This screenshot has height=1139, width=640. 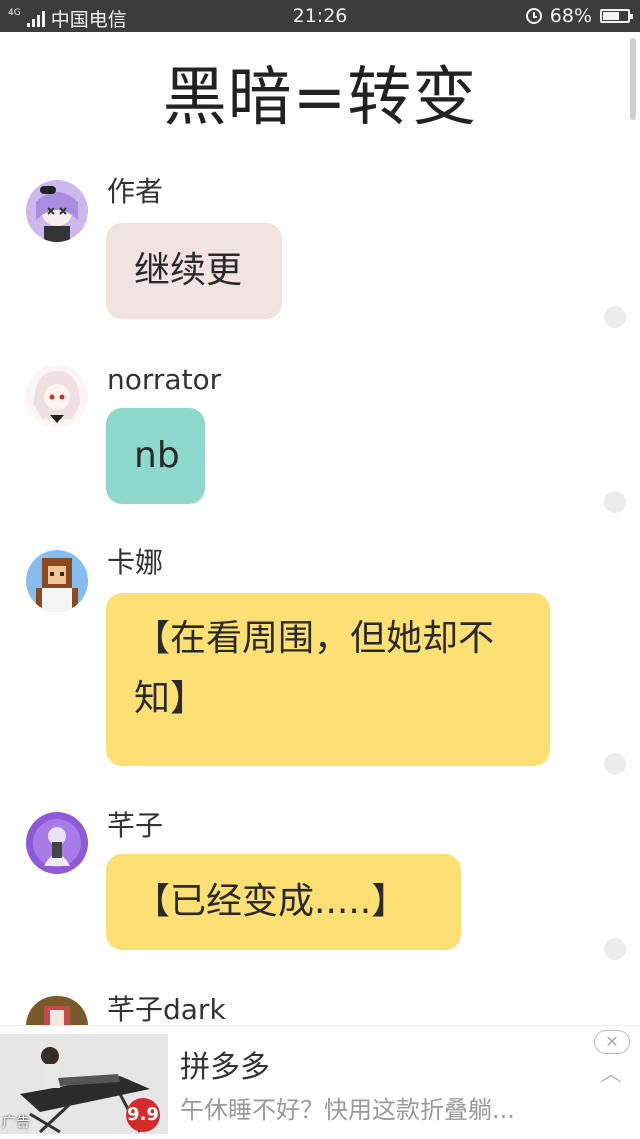 I want to click on status-right: 68%, so click(x=579, y=16).